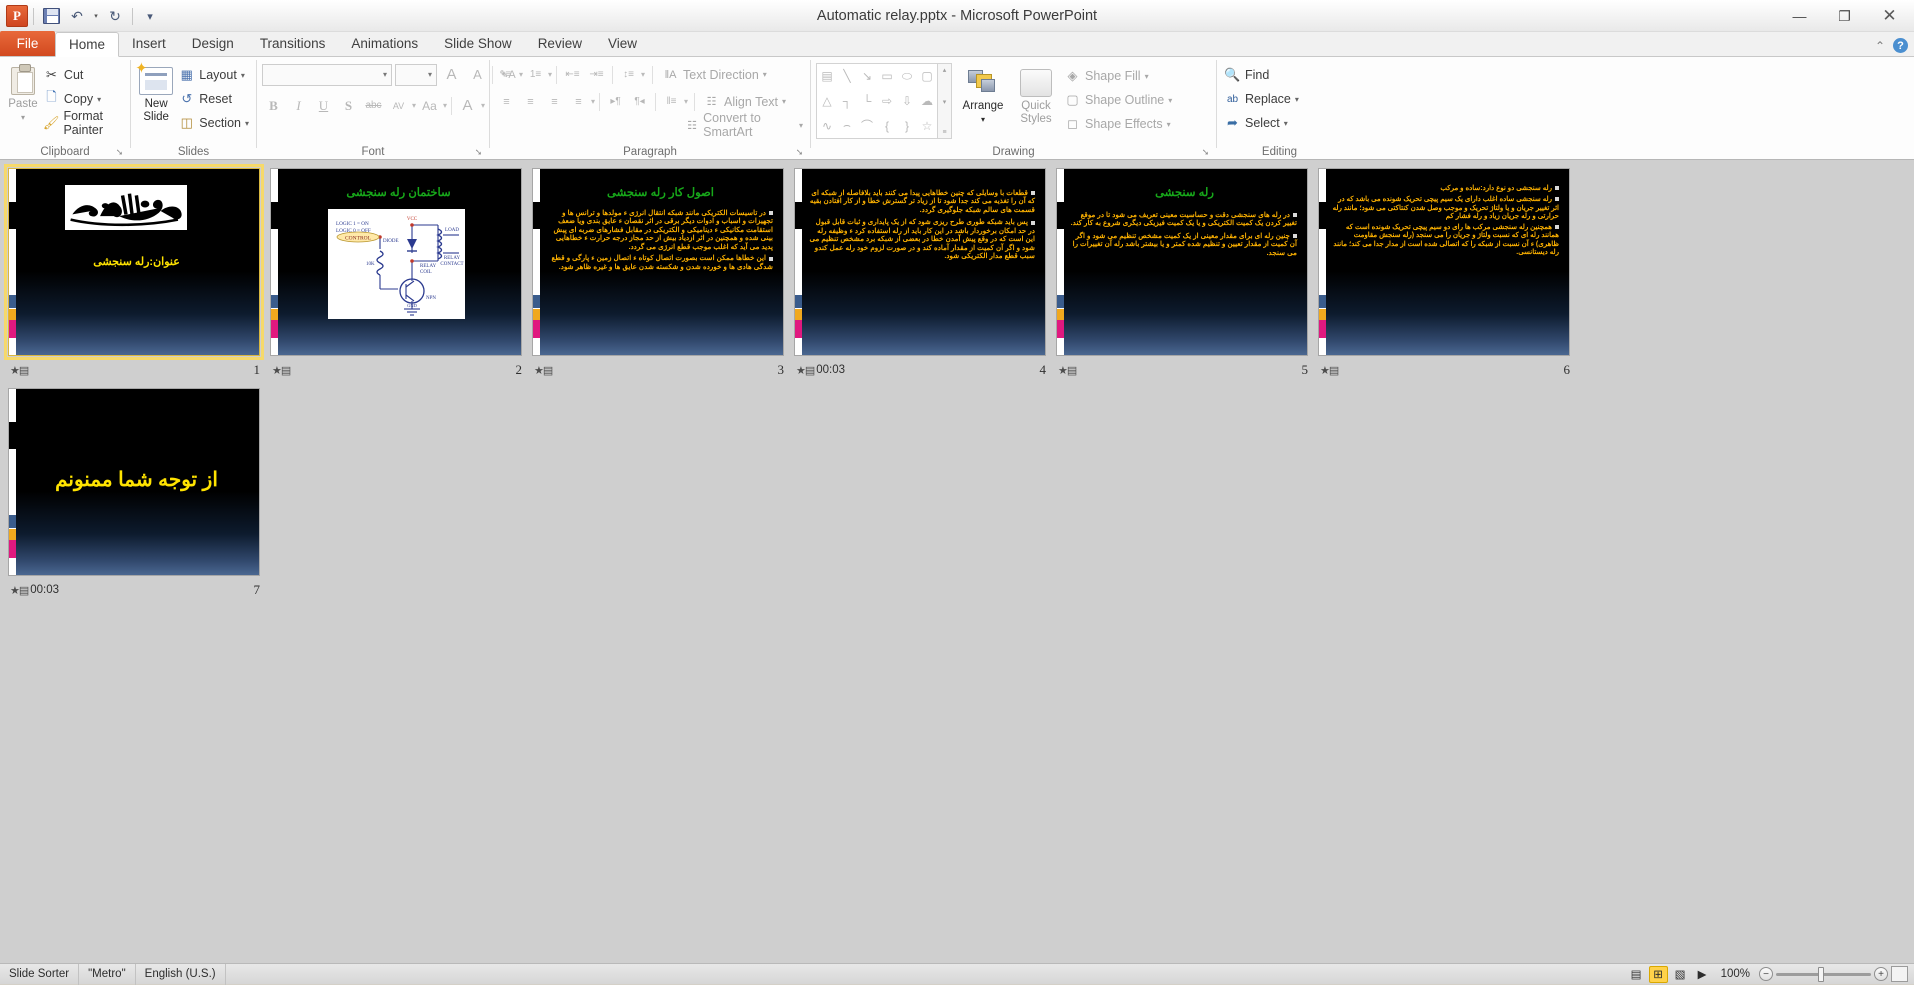 The width and height of the screenshot is (1914, 985). I want to click on reset-button: ↺ Reset, so click(213, 99).